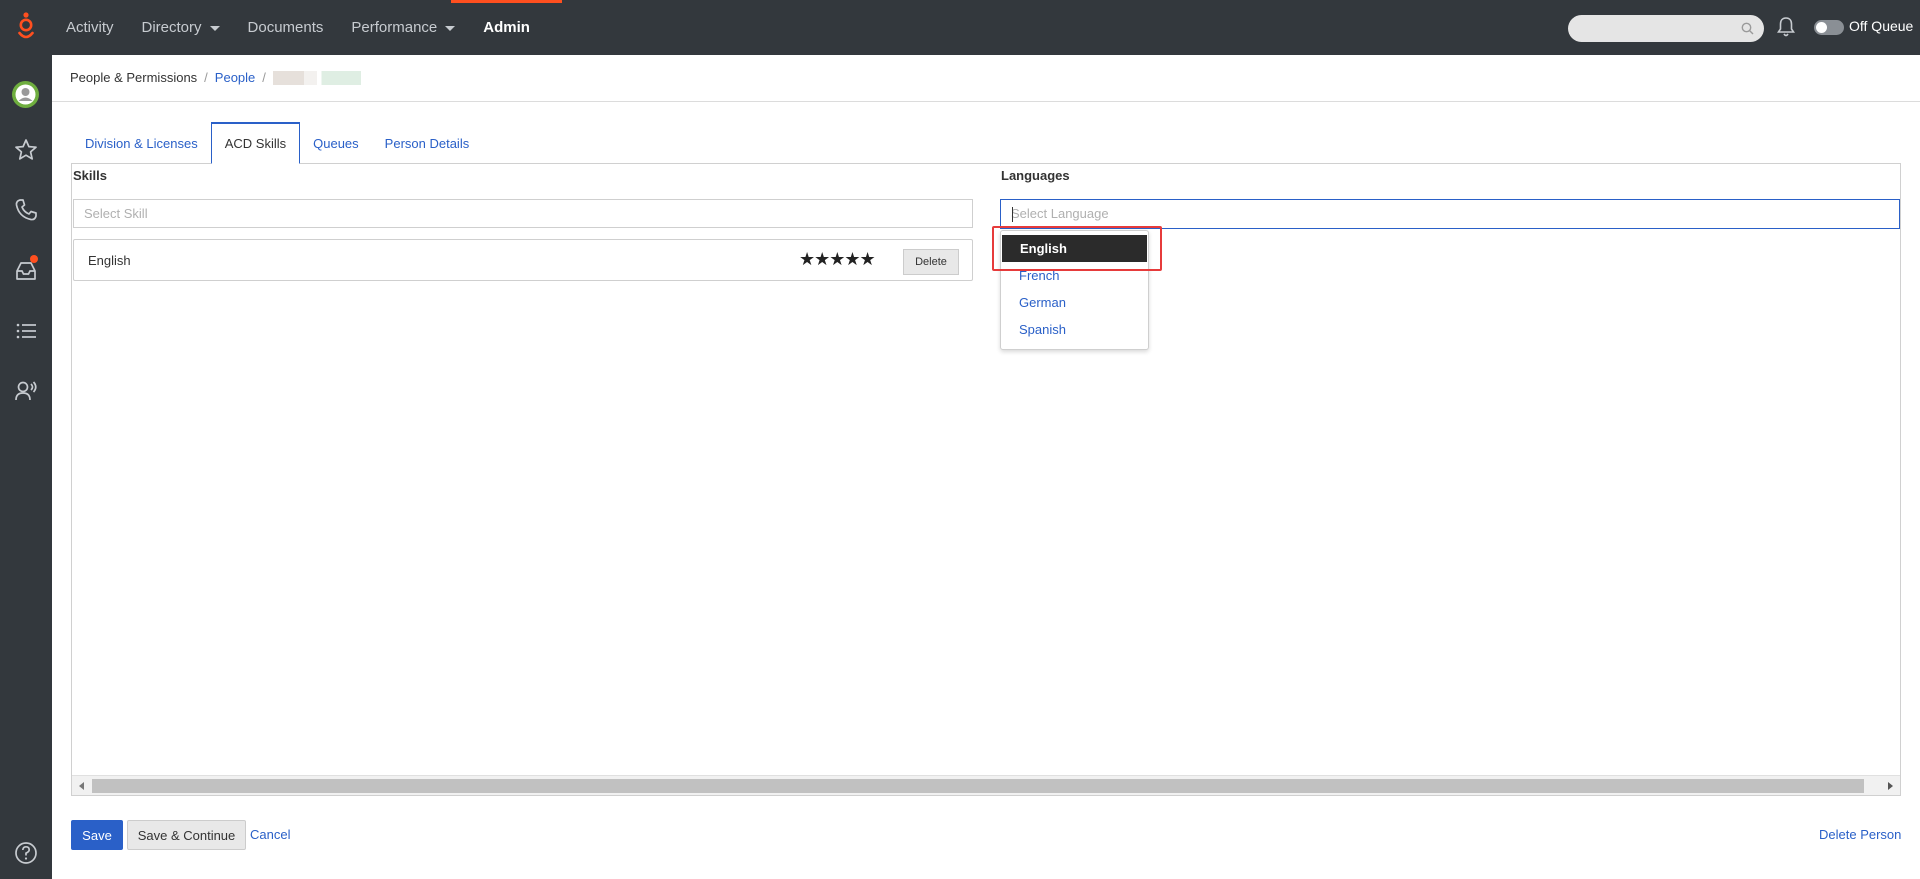 The height and width of the screenshot is (879, 1920). I want to click on tab-queues: Queues, so click(336, 143).